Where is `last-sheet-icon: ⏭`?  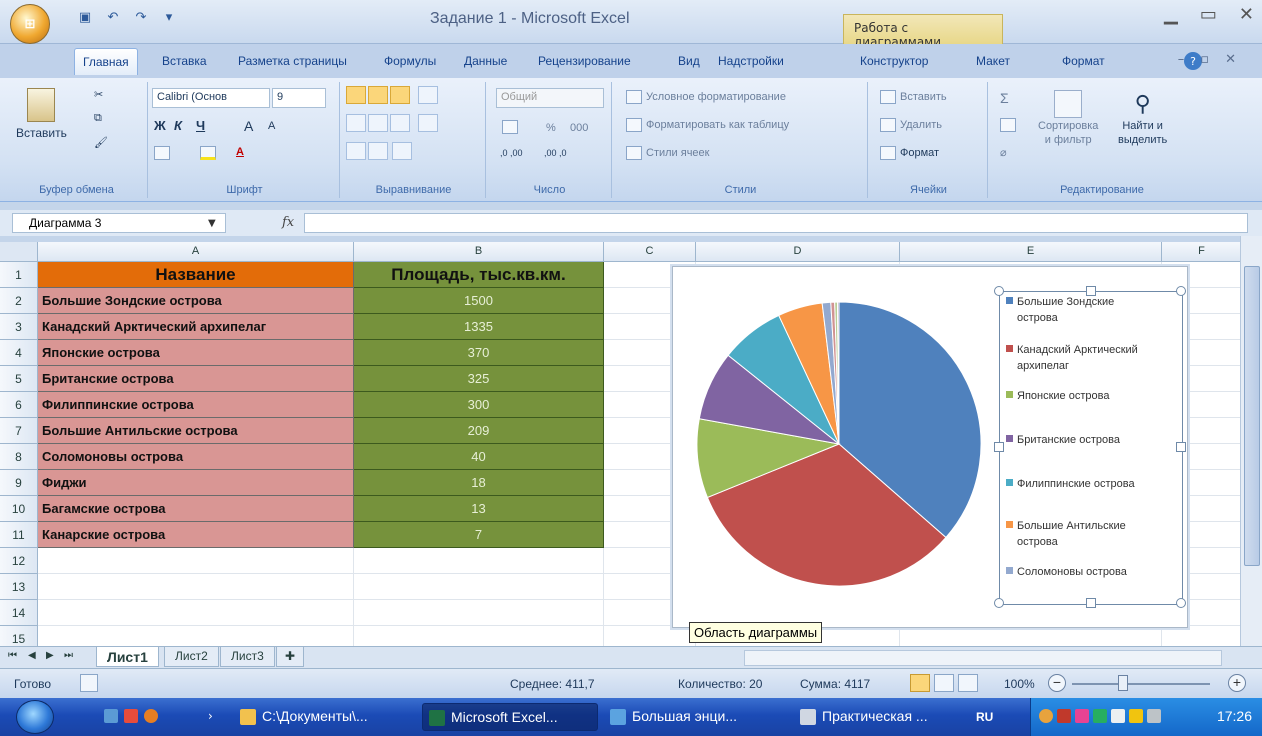
last-sheet-icon: ⏭ is located at coordinates (68, 655).